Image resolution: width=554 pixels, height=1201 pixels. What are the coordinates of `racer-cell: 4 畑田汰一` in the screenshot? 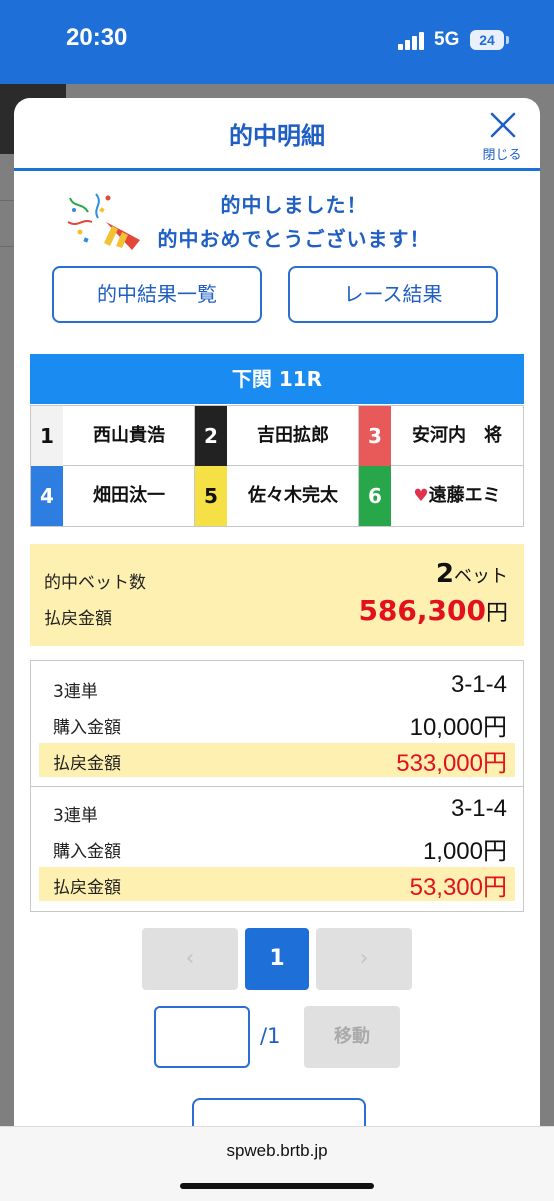 It's located at (113, 496).